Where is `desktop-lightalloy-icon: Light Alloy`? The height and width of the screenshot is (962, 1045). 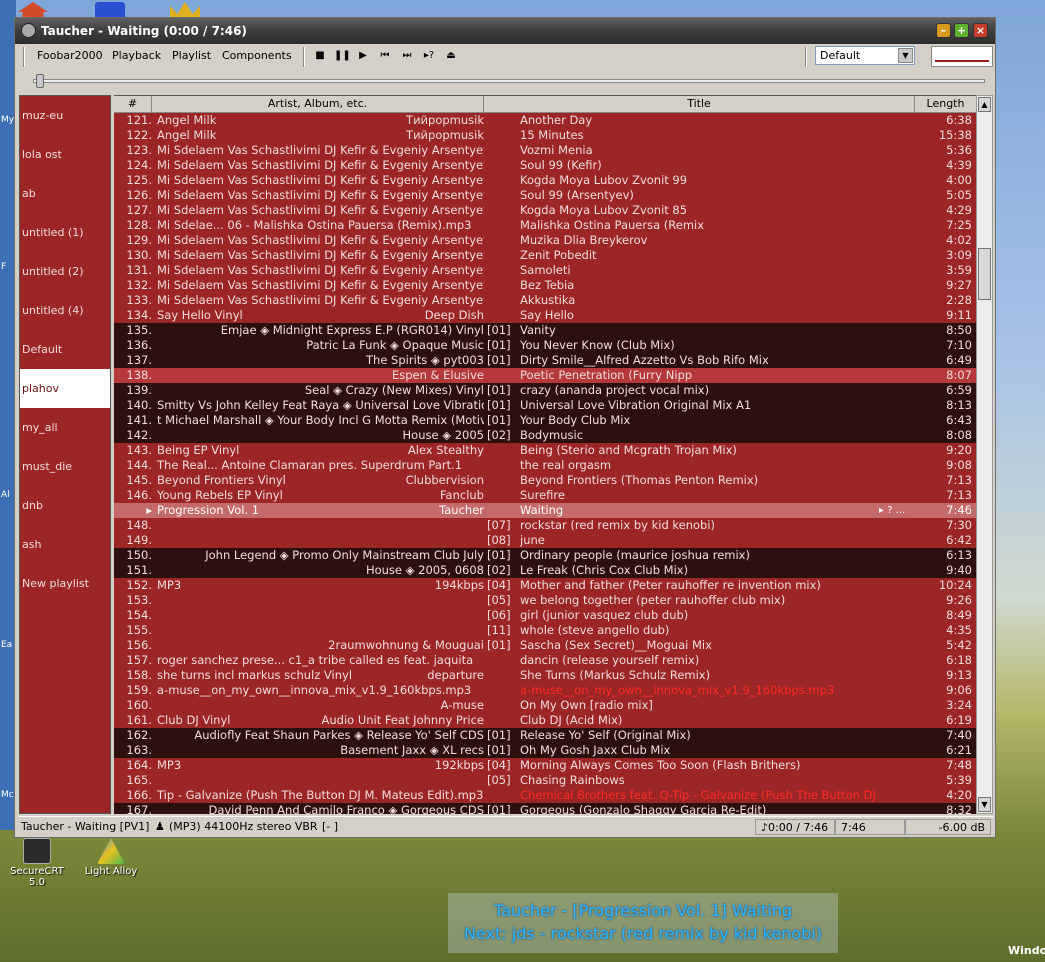 desktop-lightalloy-icon: Light Alloy is located at coordinates (111, 857).